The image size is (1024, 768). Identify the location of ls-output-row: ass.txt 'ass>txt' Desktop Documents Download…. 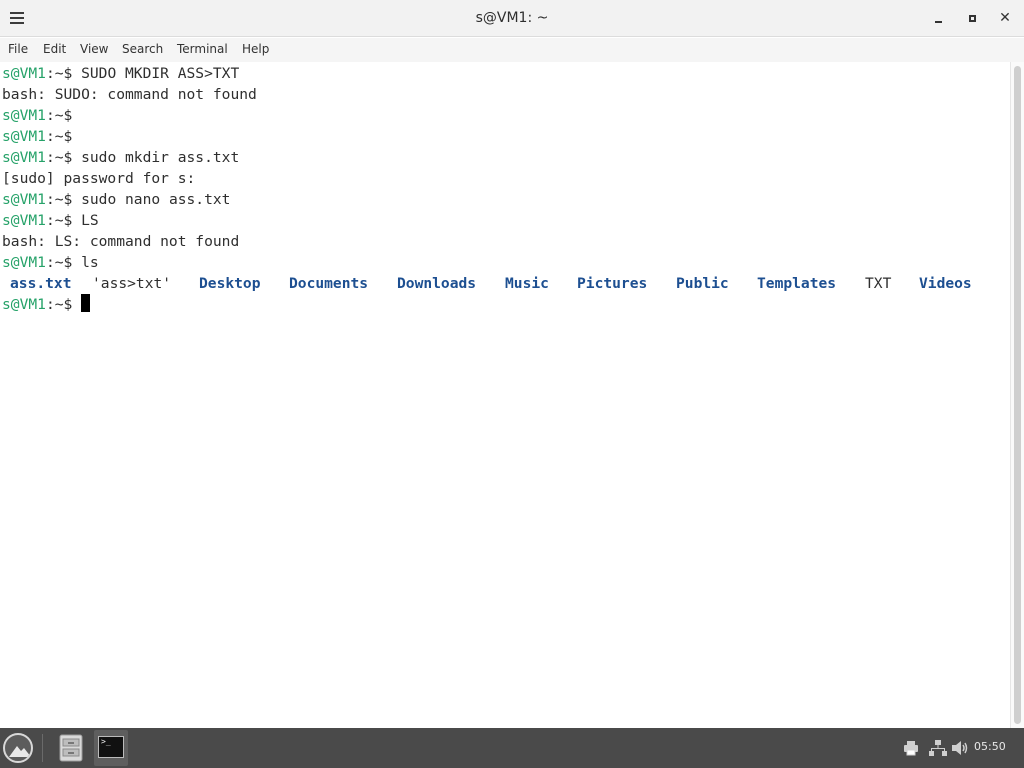
(500, 283).